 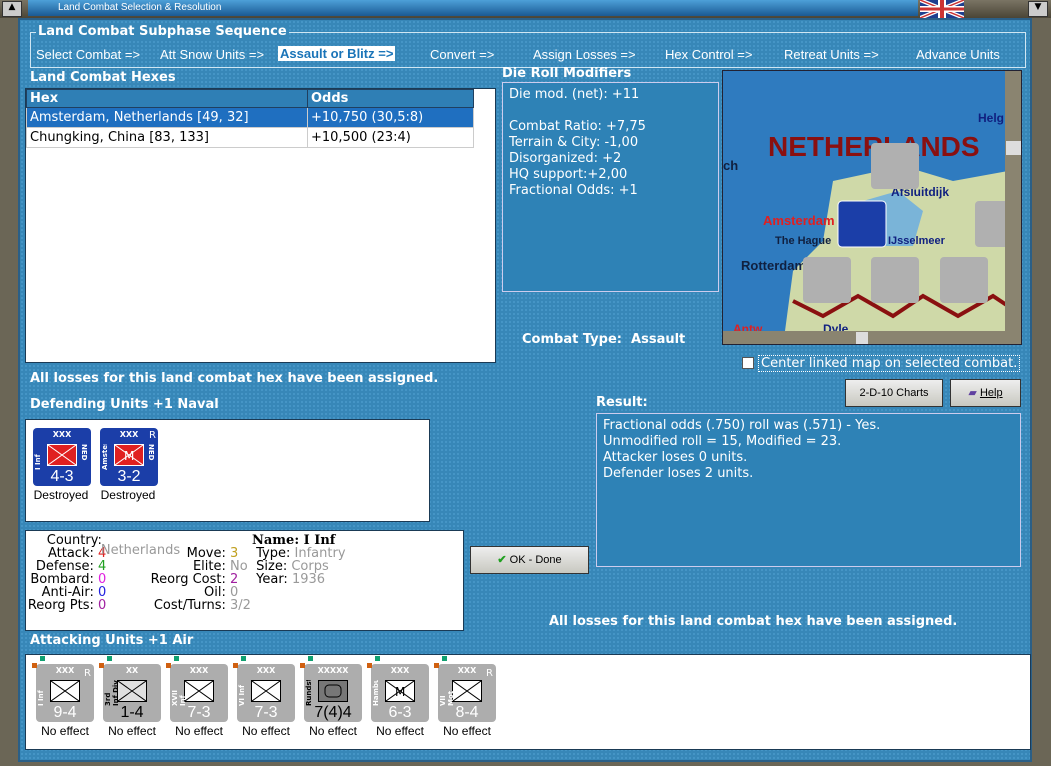 I want to click on result-line: Unmodified roll = 15, Modified = 23., so click(x=722, y=441).